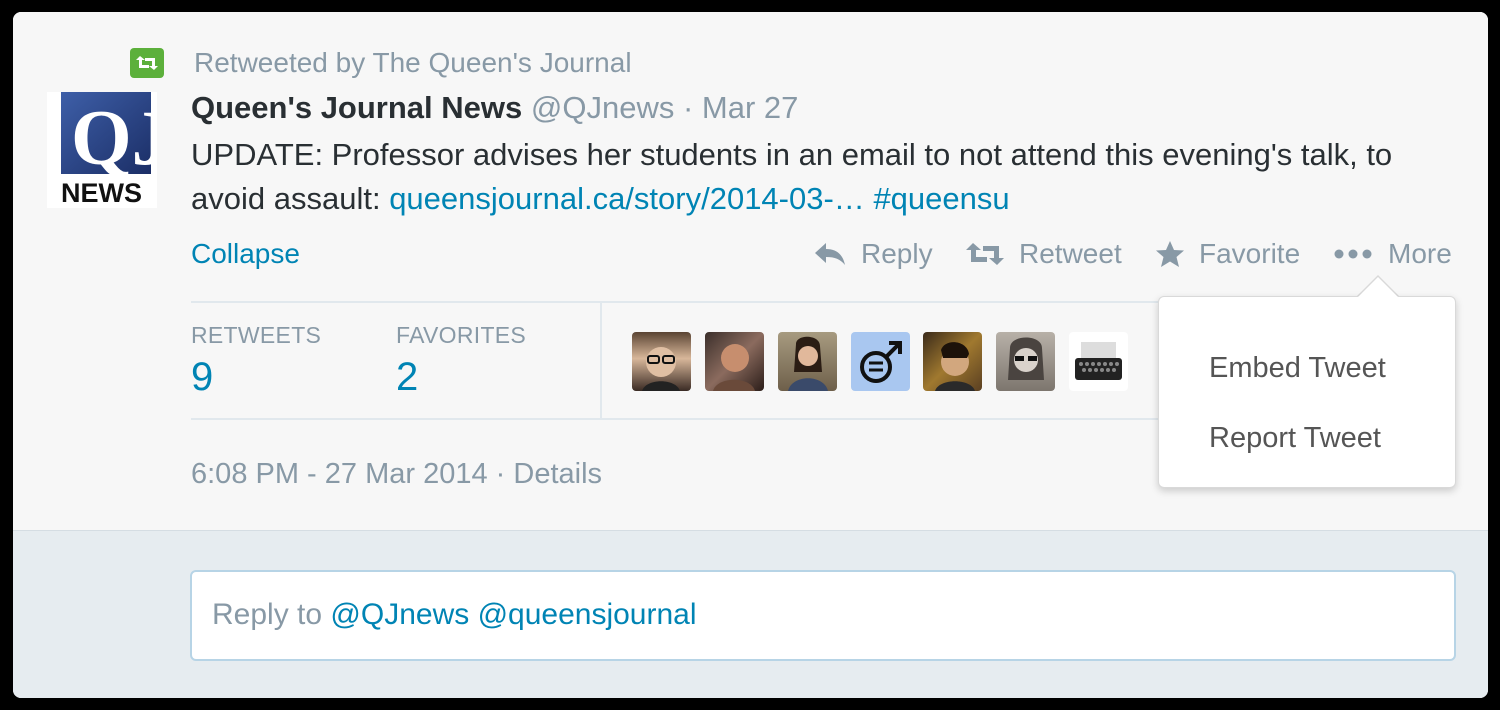 This screenshot has height=710, width=1500. What do you see at coordinates (147, 63) in the screenshot?
I see `retweet-context-icon` at bounding box center [147, 63].